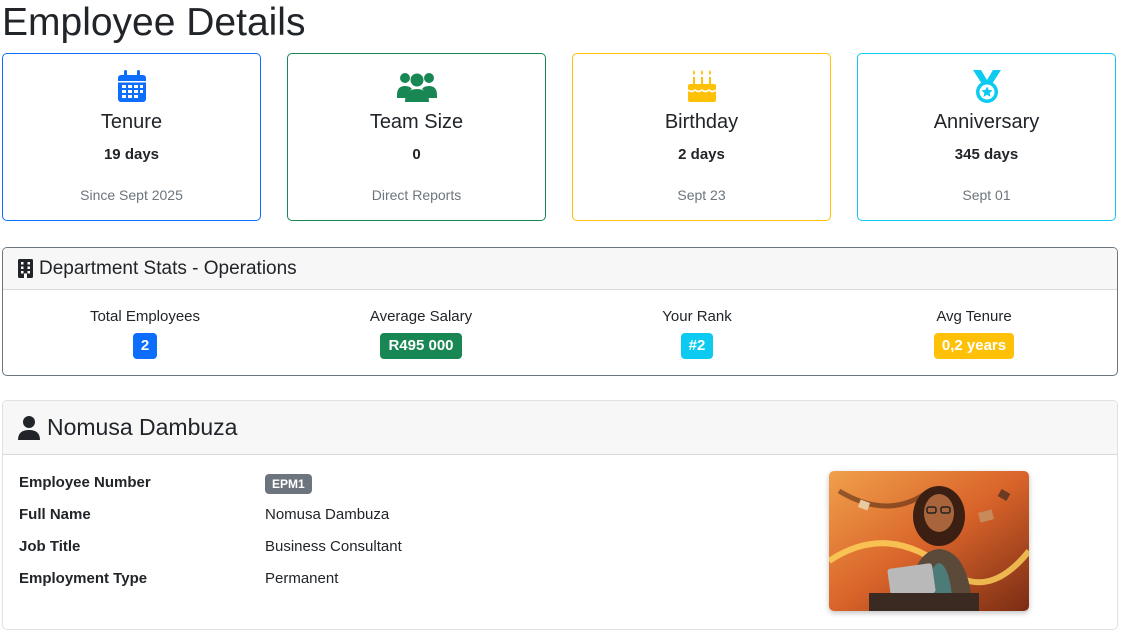  Describe the element at coordinates (974, 346) in the screenshot. I see `avg-tenure-badge: 0,2 years` at that location.